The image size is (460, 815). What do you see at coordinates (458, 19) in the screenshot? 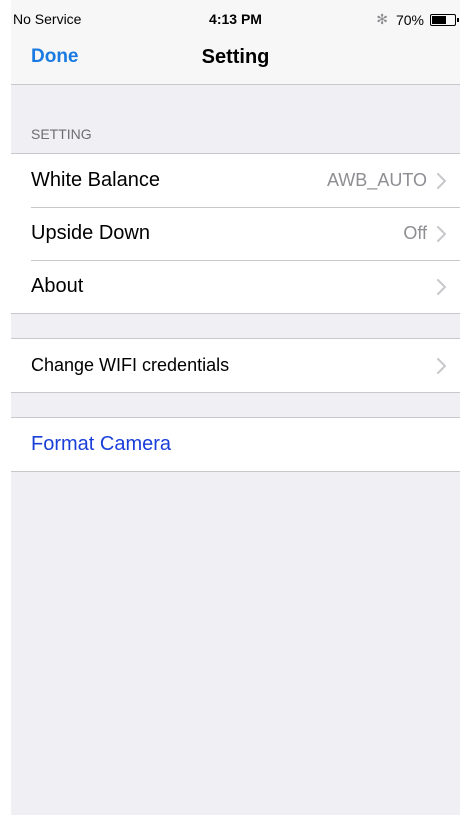
I see `battery-tip` at bounding box center [458, 19].